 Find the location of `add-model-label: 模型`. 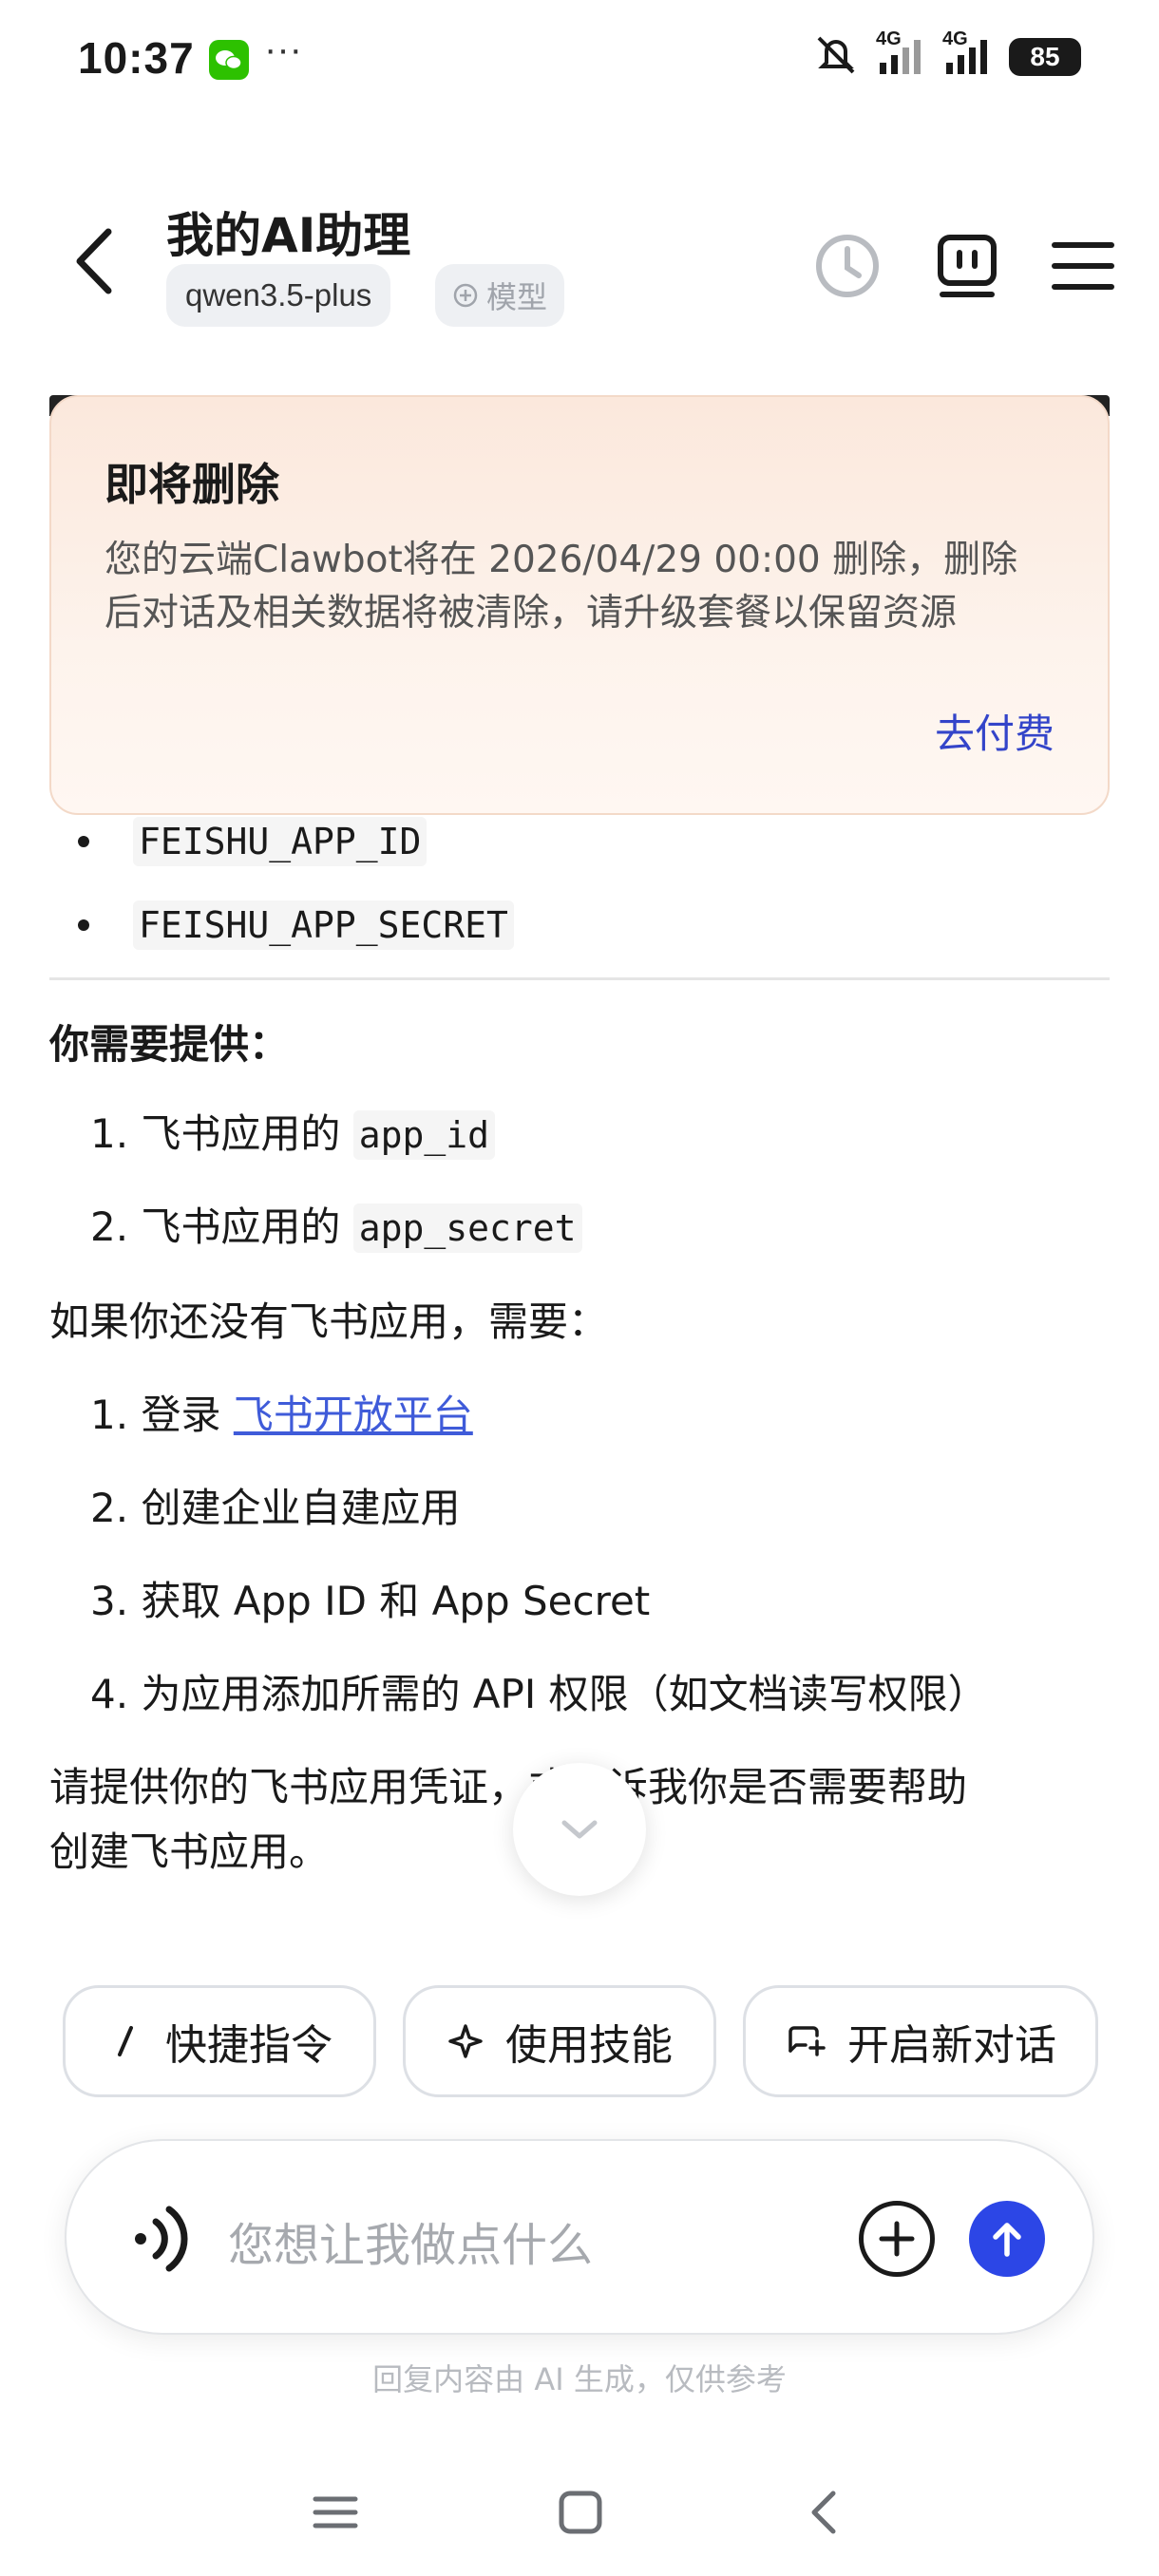

add-model-label: 模型 is located at coordinates (517, 297).